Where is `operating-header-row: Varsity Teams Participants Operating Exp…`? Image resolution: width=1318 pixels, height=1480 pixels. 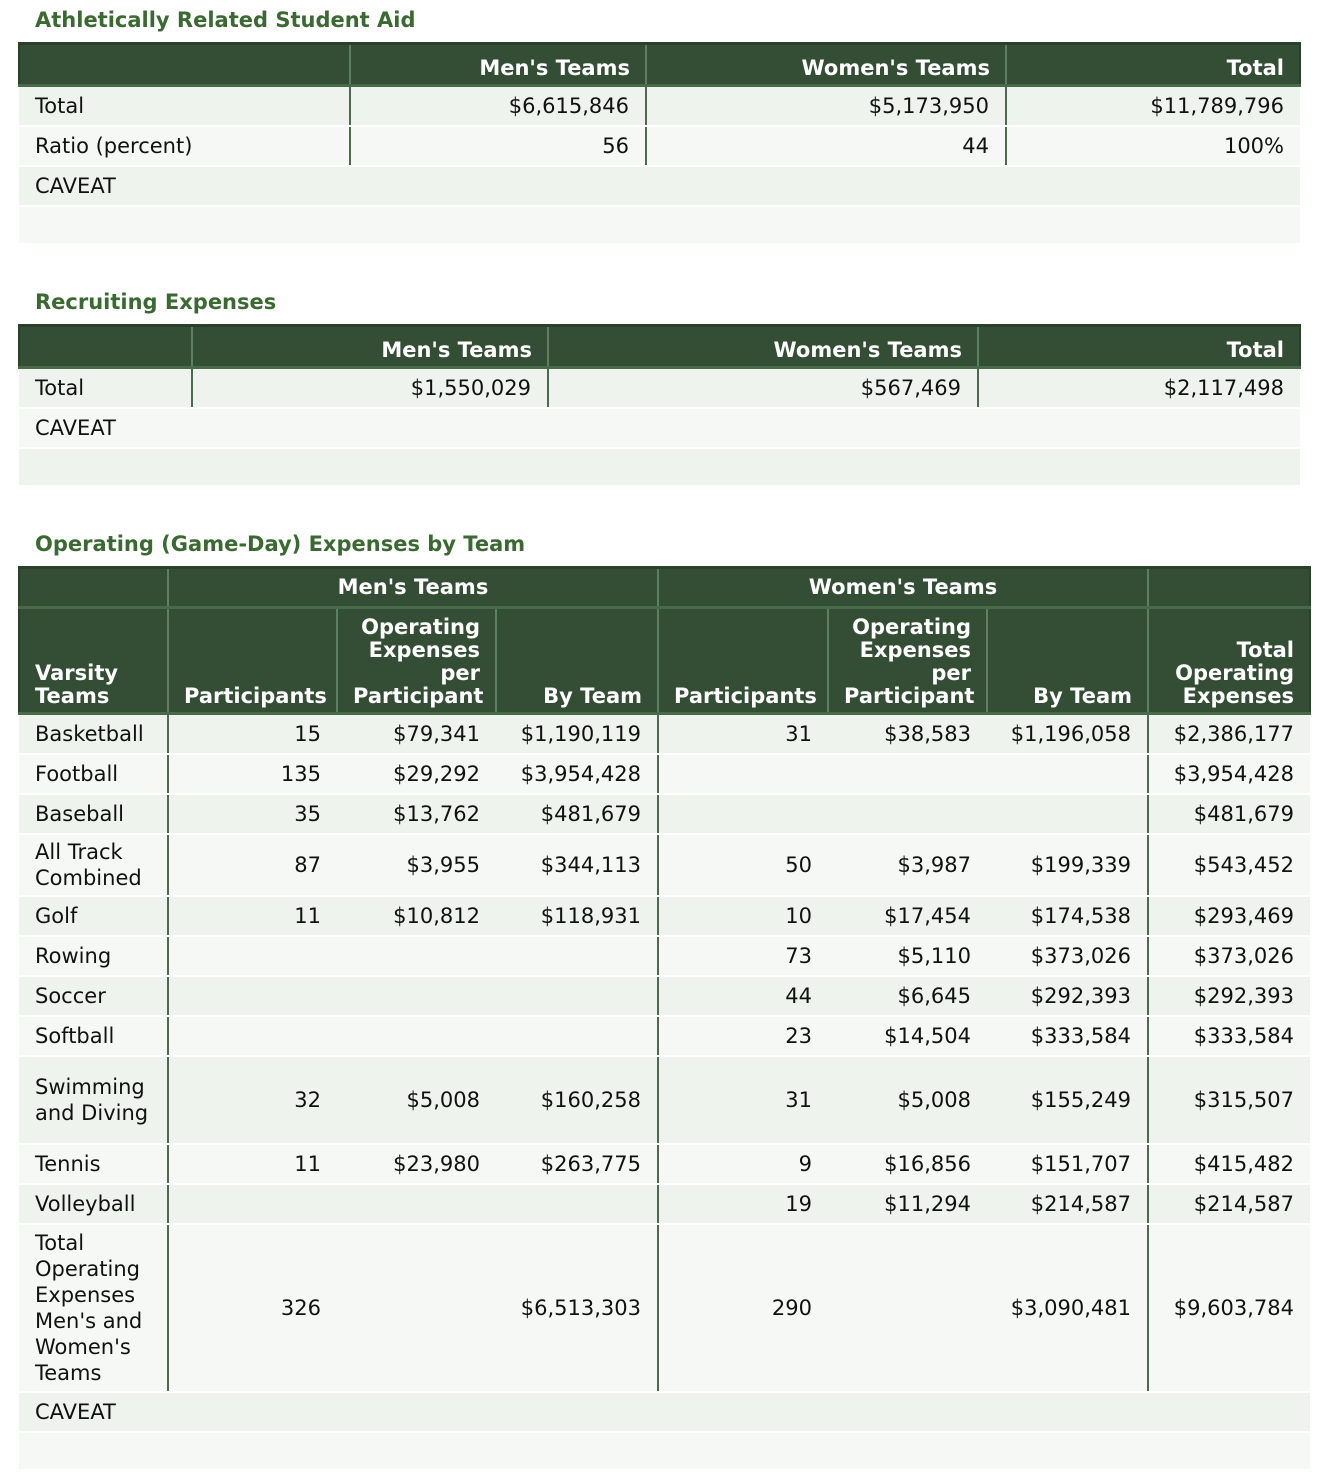
operating-header-row: Varsity Teams Participants Operating Exp… is located at coordinates (664, 660).